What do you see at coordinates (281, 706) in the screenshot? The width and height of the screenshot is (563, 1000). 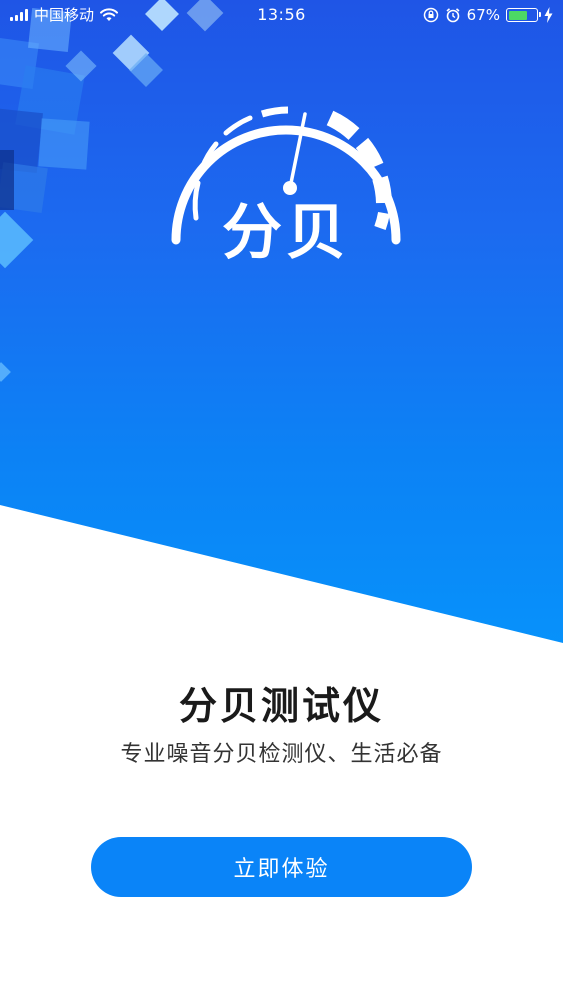 I see `app-title: 分贝测试仪` at bounding box center [281, 706].